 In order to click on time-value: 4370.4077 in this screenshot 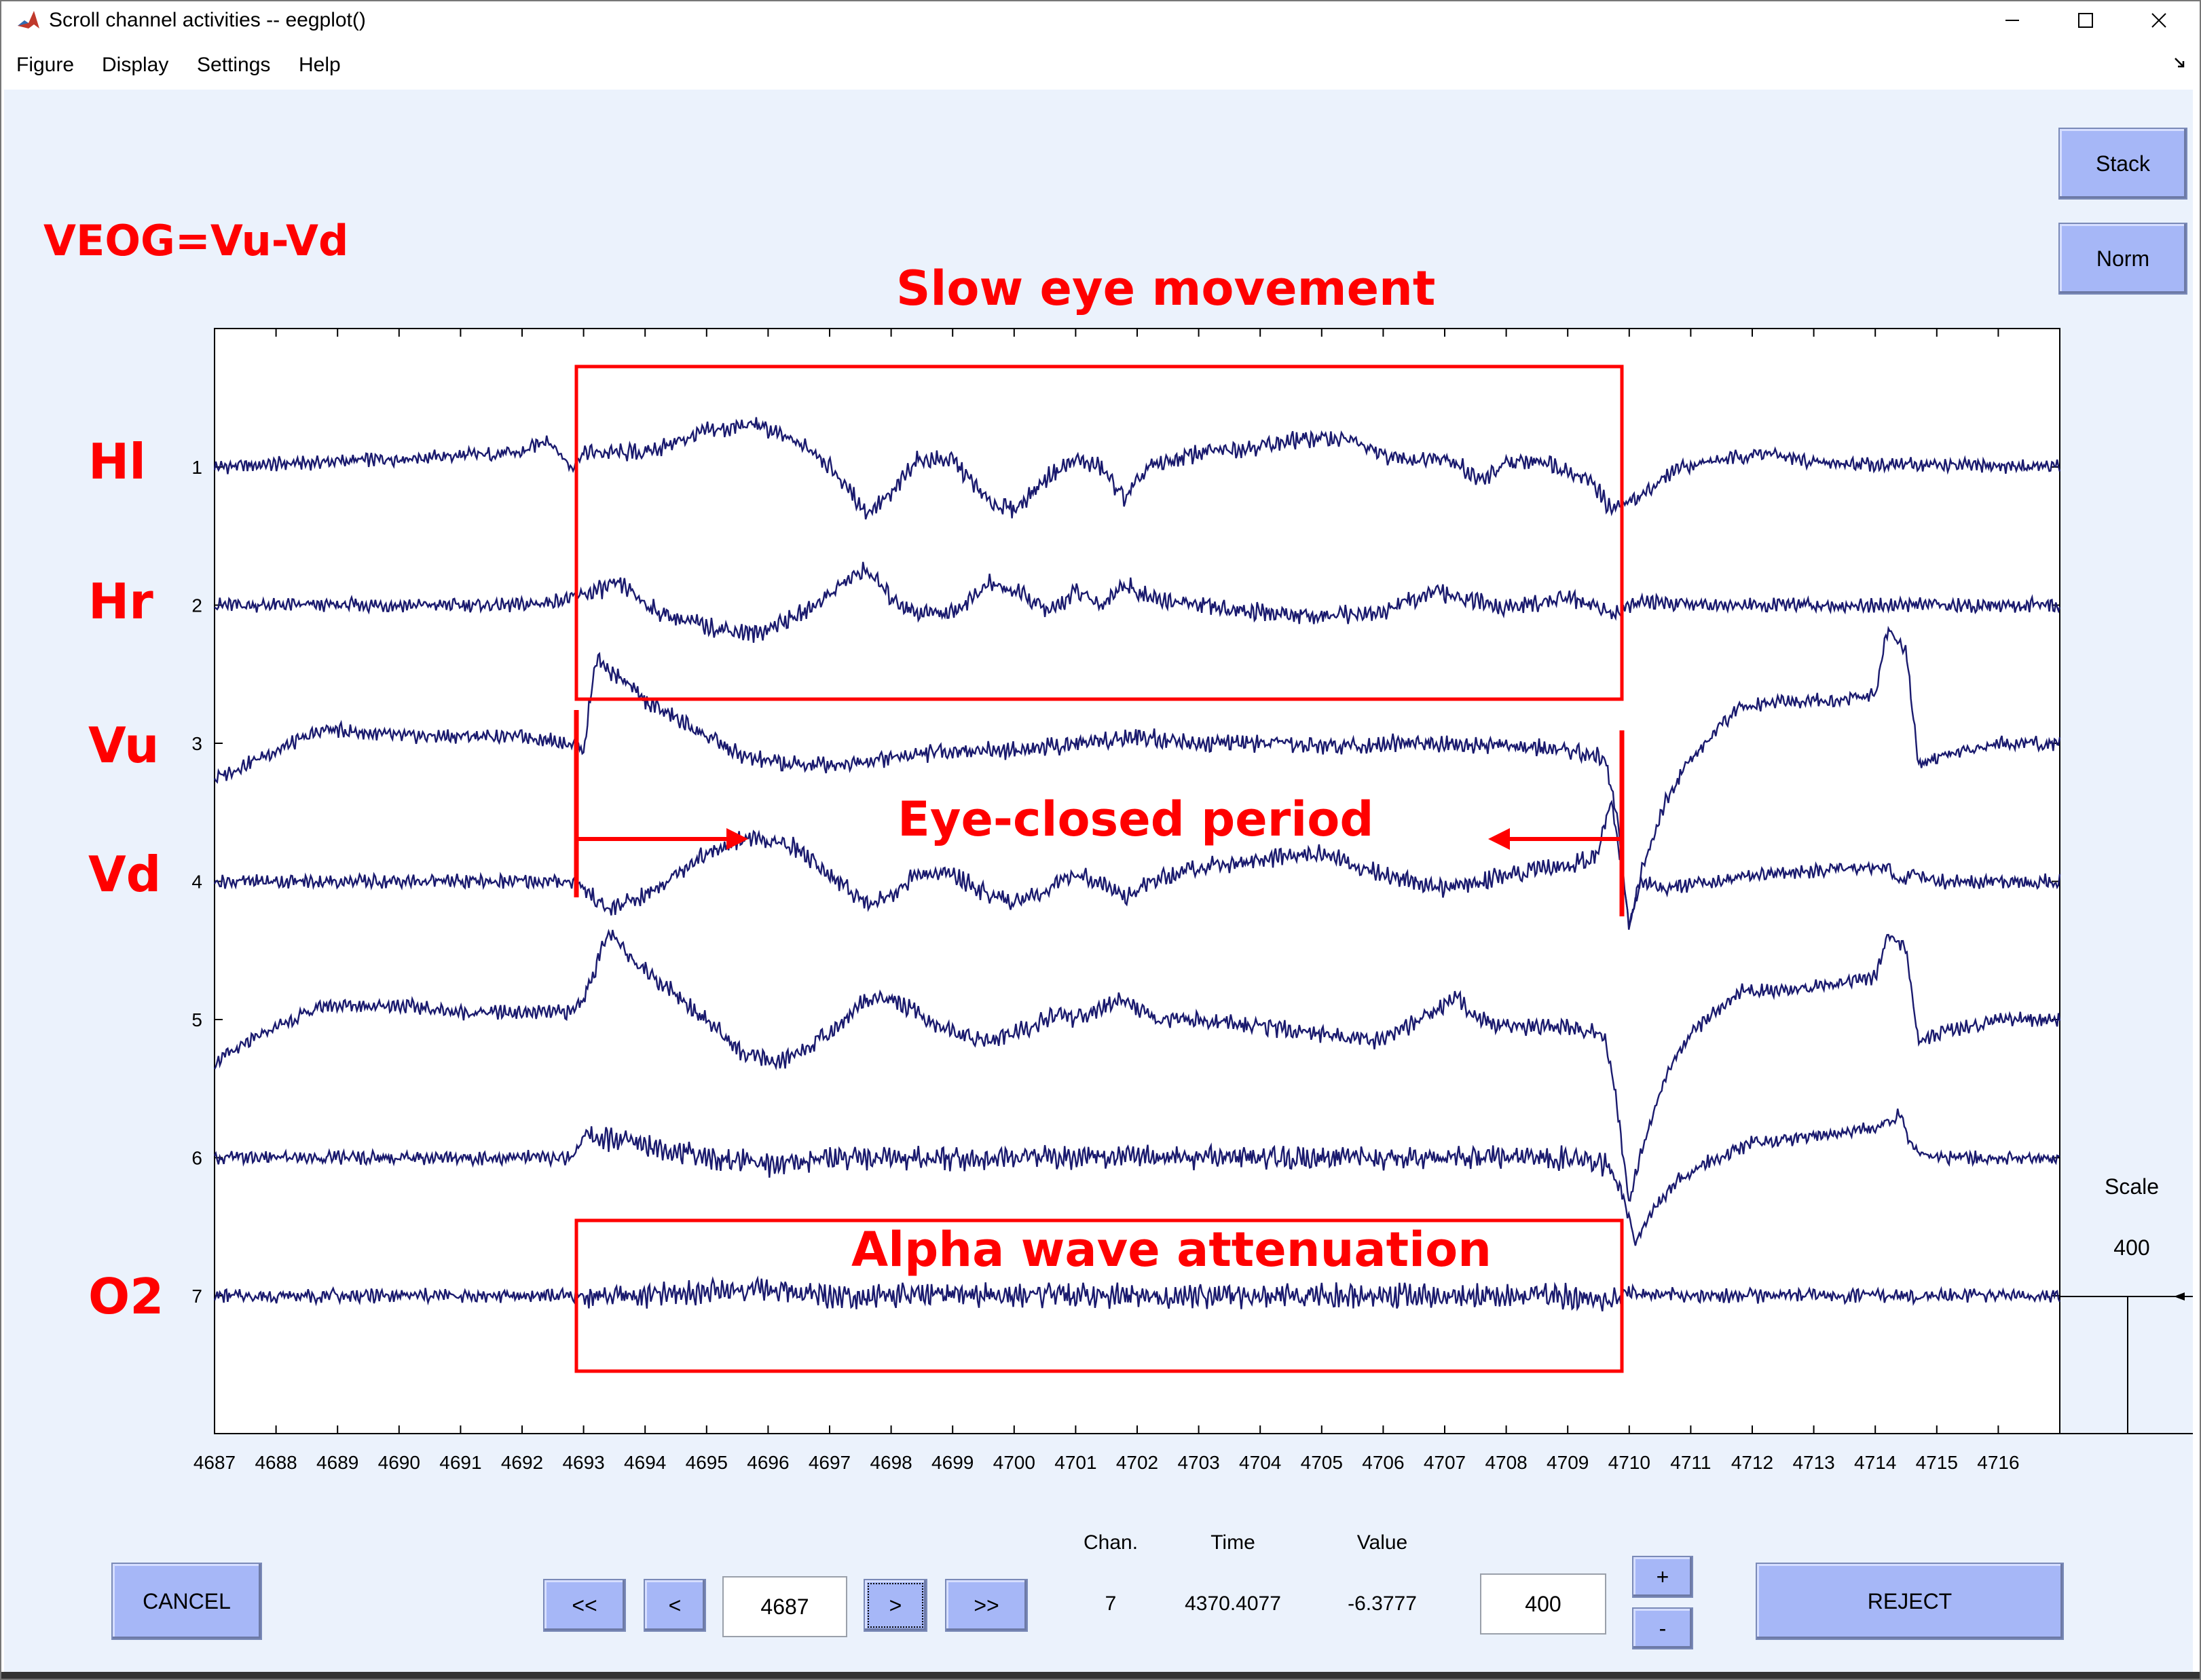, I will do `click(1233, 1604)`.